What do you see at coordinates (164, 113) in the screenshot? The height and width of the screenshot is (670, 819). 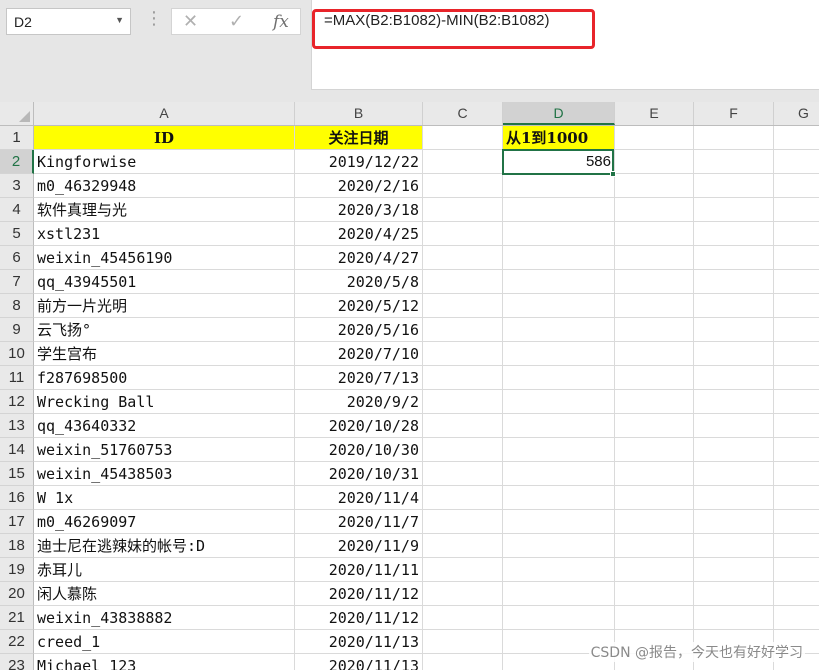 I see `column-header-a: A` at bounding box center [164, 113].